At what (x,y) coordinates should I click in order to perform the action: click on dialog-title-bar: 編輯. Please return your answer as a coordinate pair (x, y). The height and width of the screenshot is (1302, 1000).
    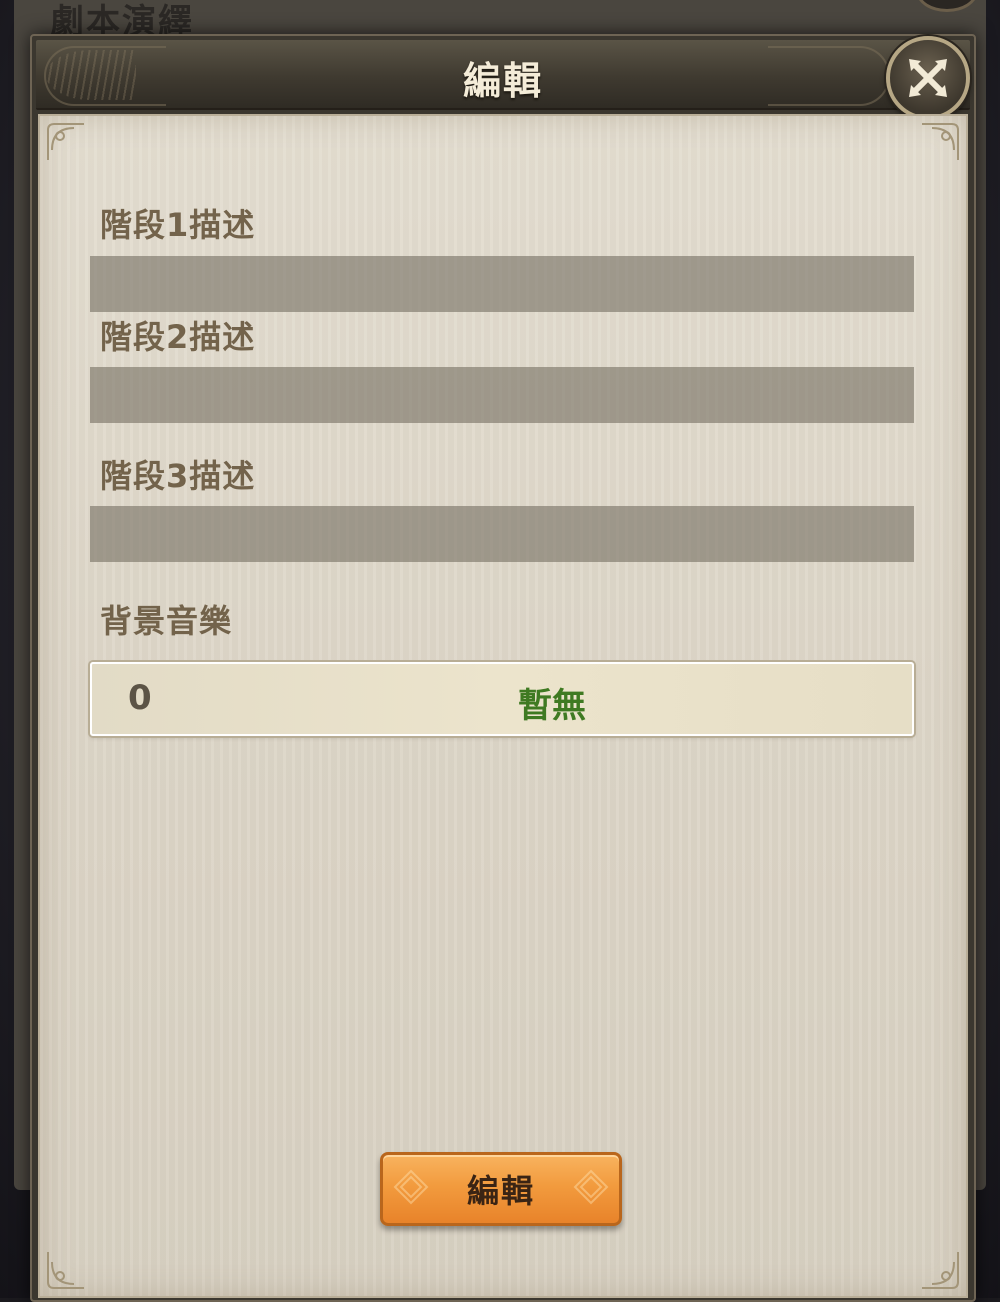
    Looking at the image, I should click on (503, 75).